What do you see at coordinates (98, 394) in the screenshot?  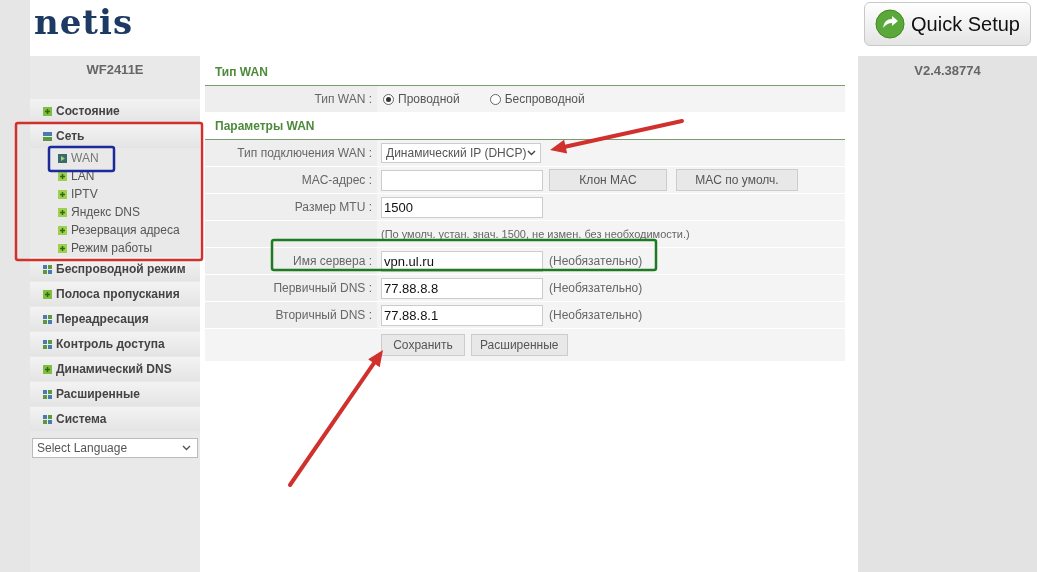 I see `menu-label: Расширенные` at bounding box center [98, 394].